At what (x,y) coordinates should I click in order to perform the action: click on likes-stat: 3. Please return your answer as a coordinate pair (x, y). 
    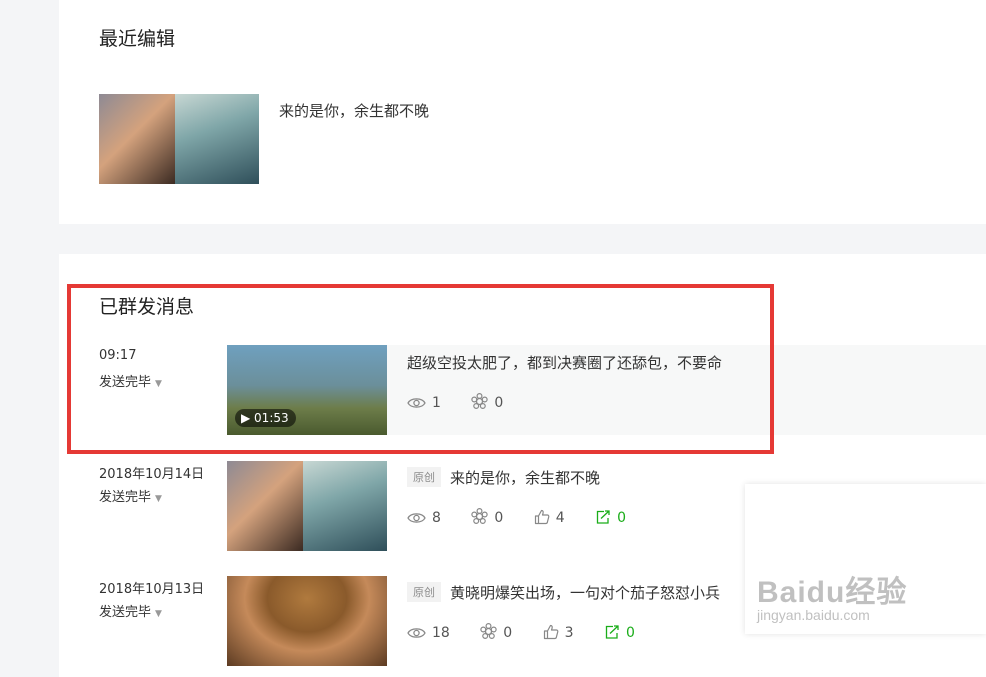
    Looking at the image, I should click on (558, 632).